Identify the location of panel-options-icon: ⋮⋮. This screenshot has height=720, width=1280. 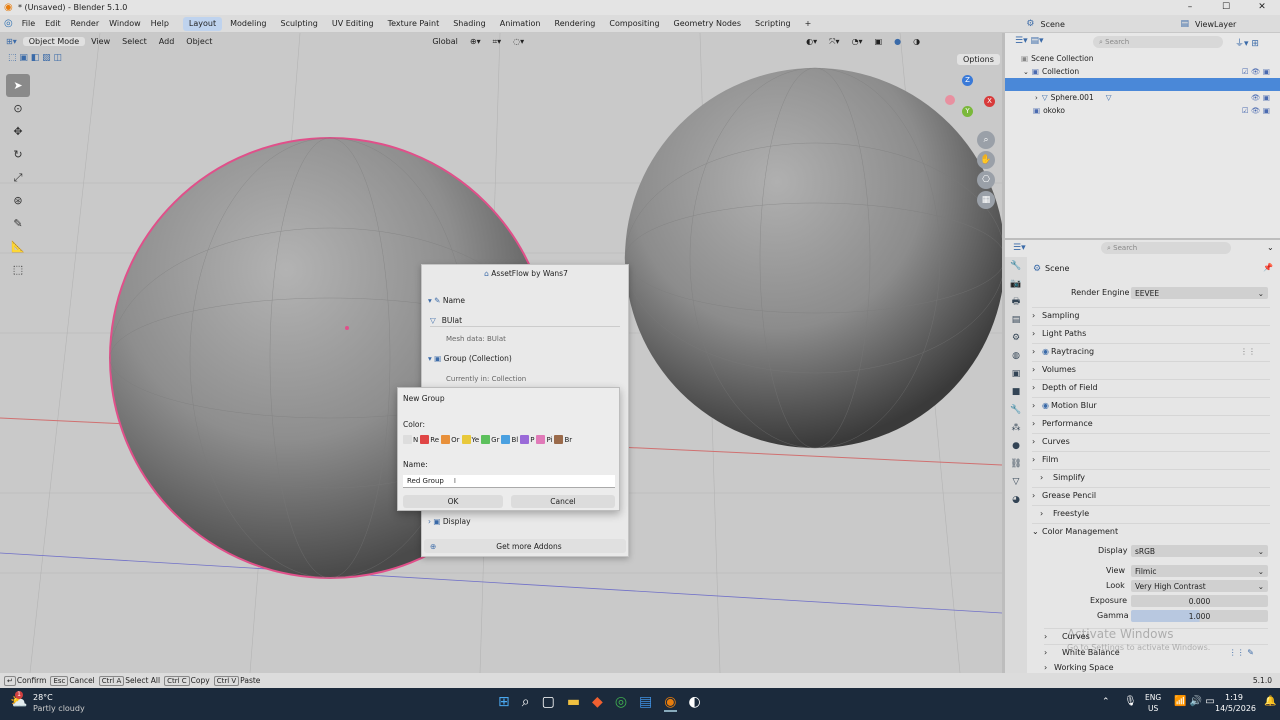
(1248, 351).